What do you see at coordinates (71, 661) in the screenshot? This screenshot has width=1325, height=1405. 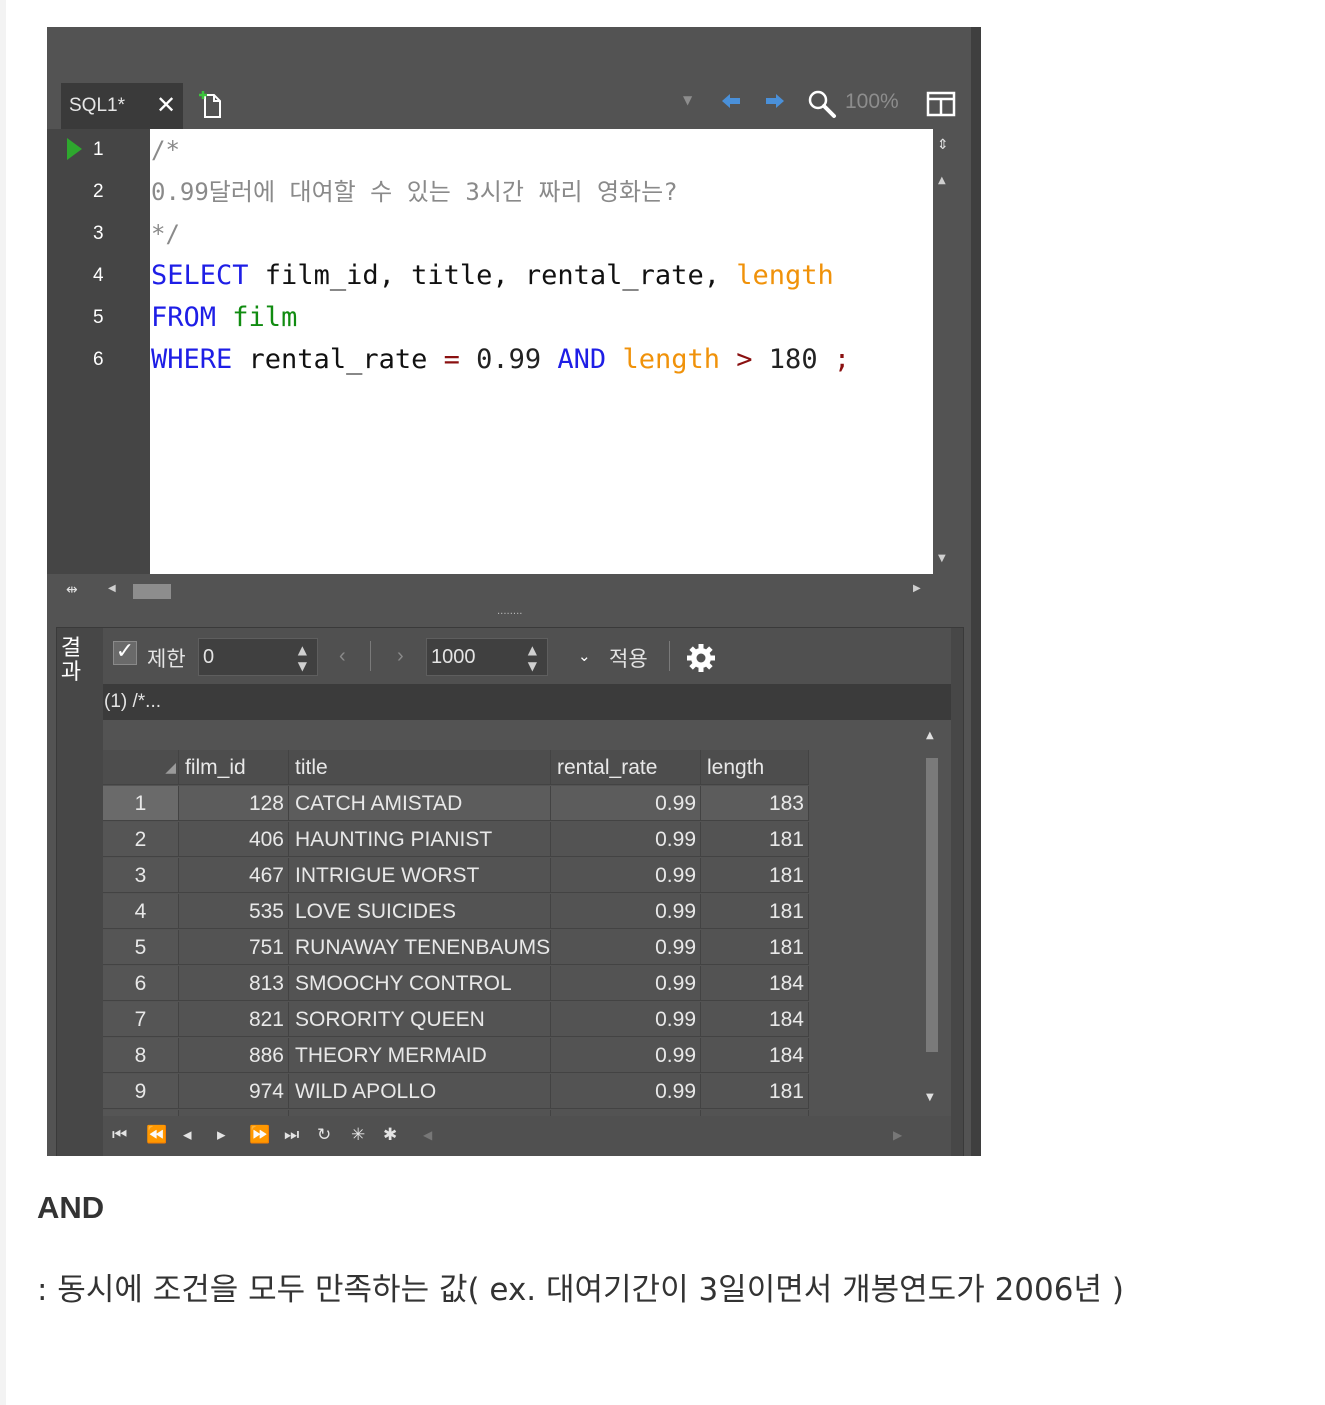 I see `results-side-tab: 결과` at bounding box center [71, 661].